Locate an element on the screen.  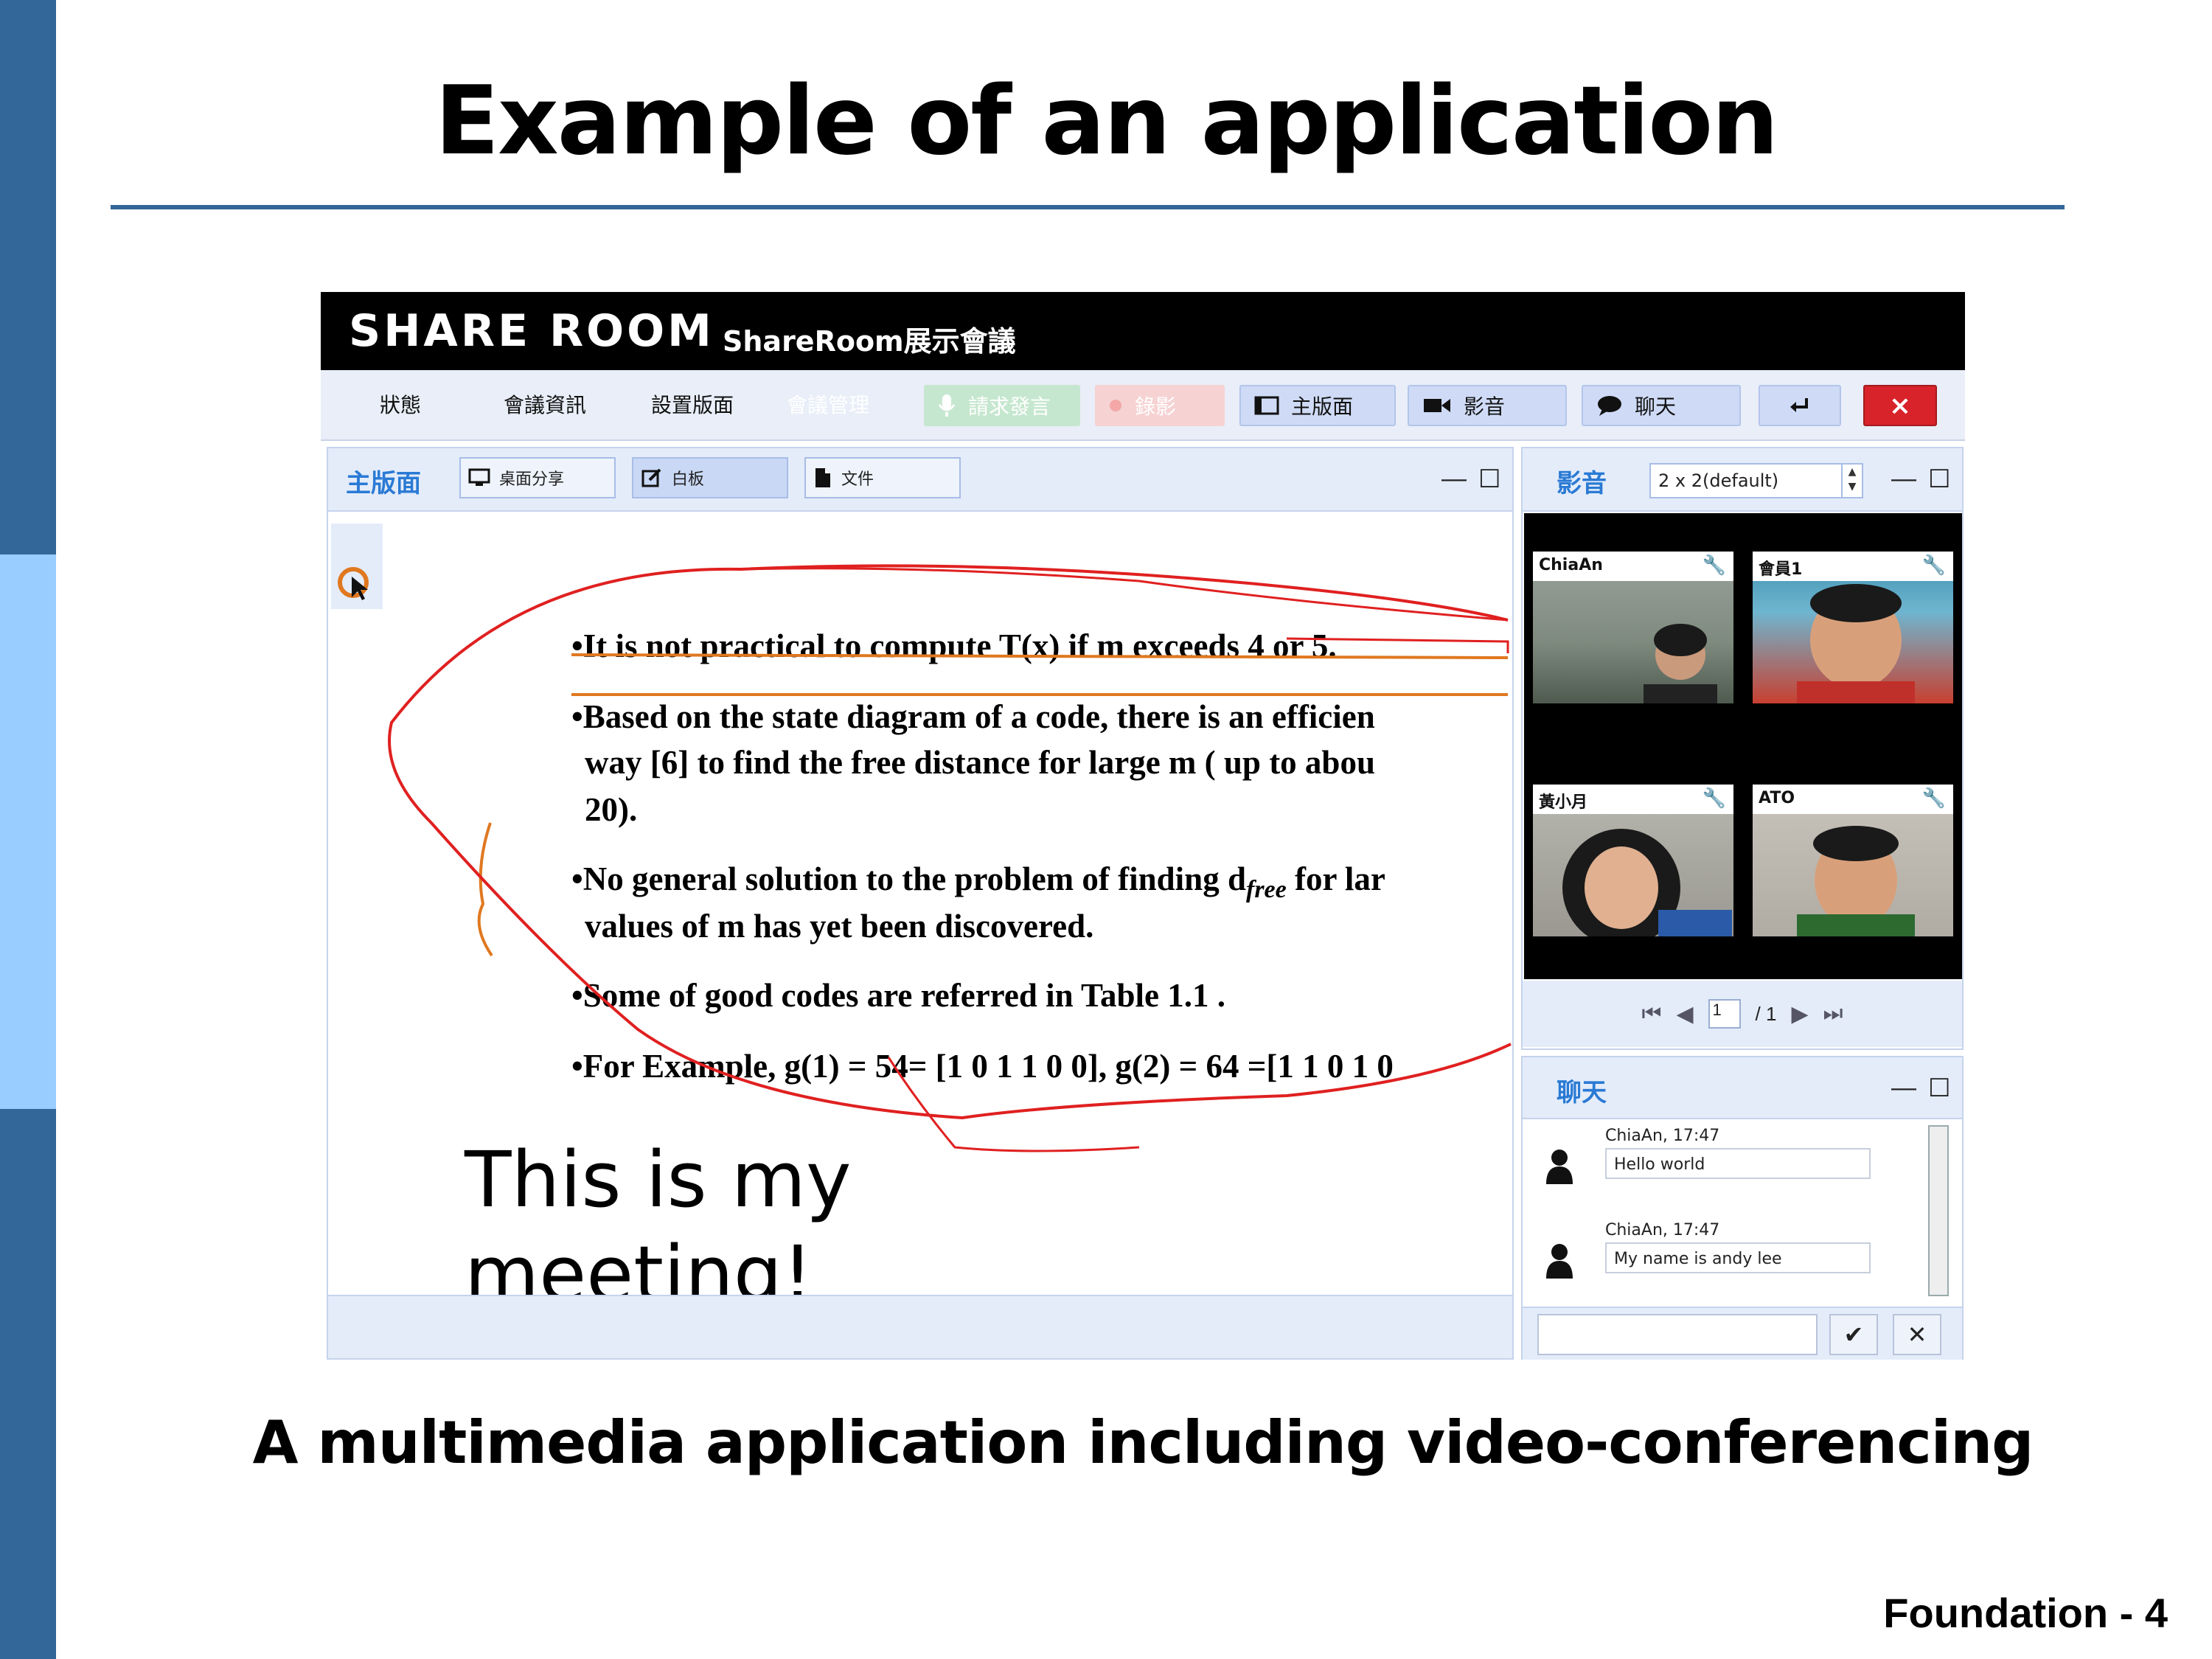
slide-bullet-2-end: 20). is located at coordinates (611, 809).